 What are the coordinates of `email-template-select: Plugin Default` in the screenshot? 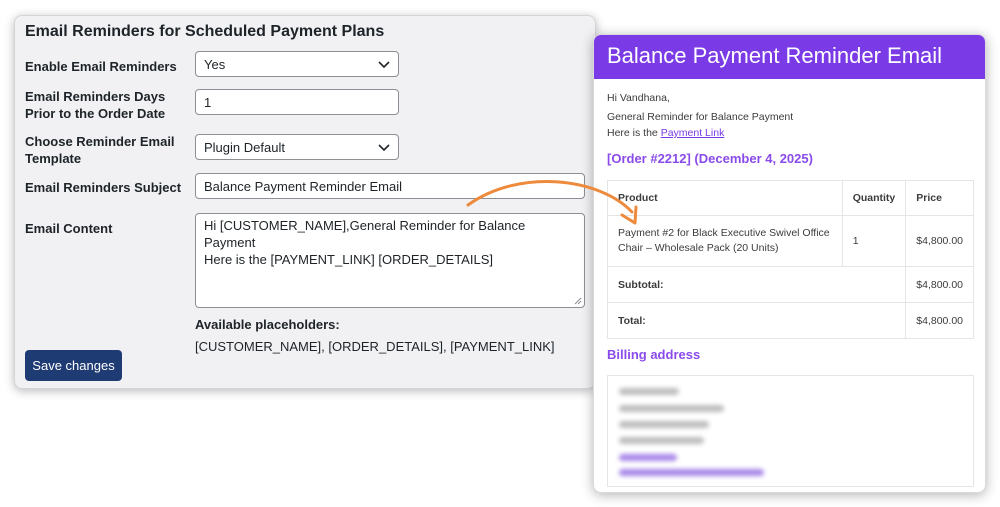 It's located at (297, 147).